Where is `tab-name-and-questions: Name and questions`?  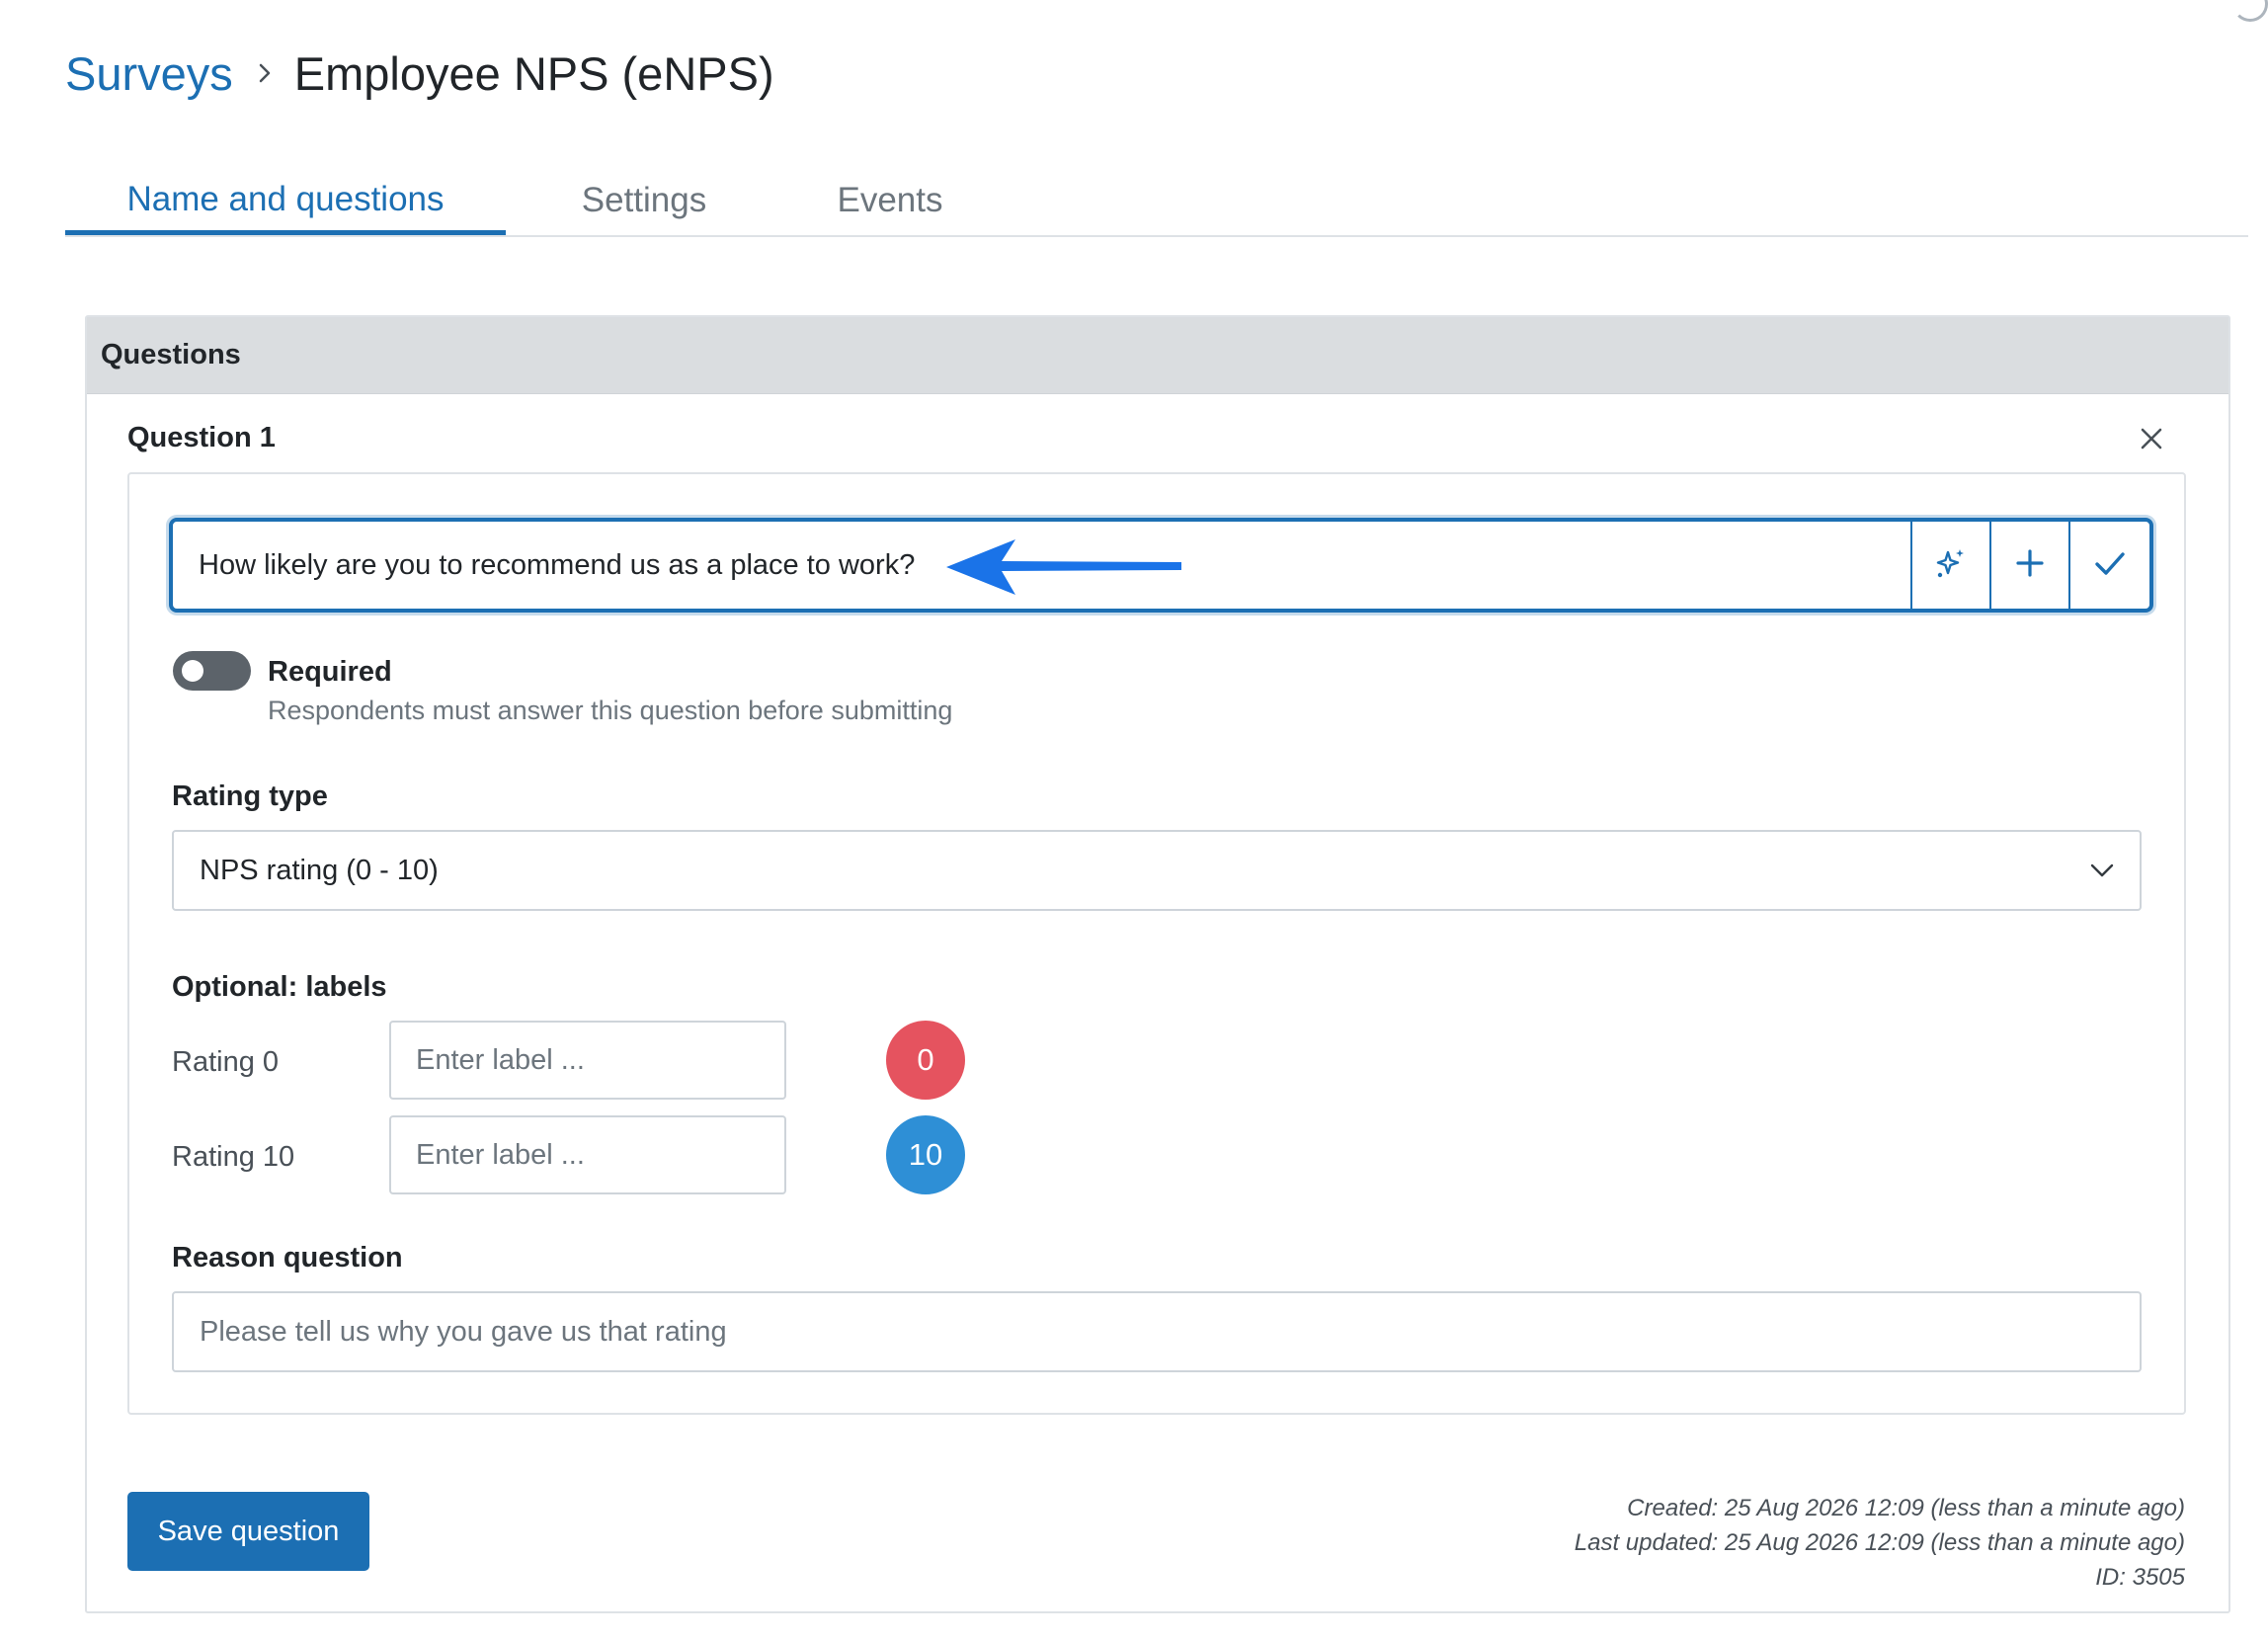
tab-name-and-questions: Name and questions is located at coordinates (285, 201).